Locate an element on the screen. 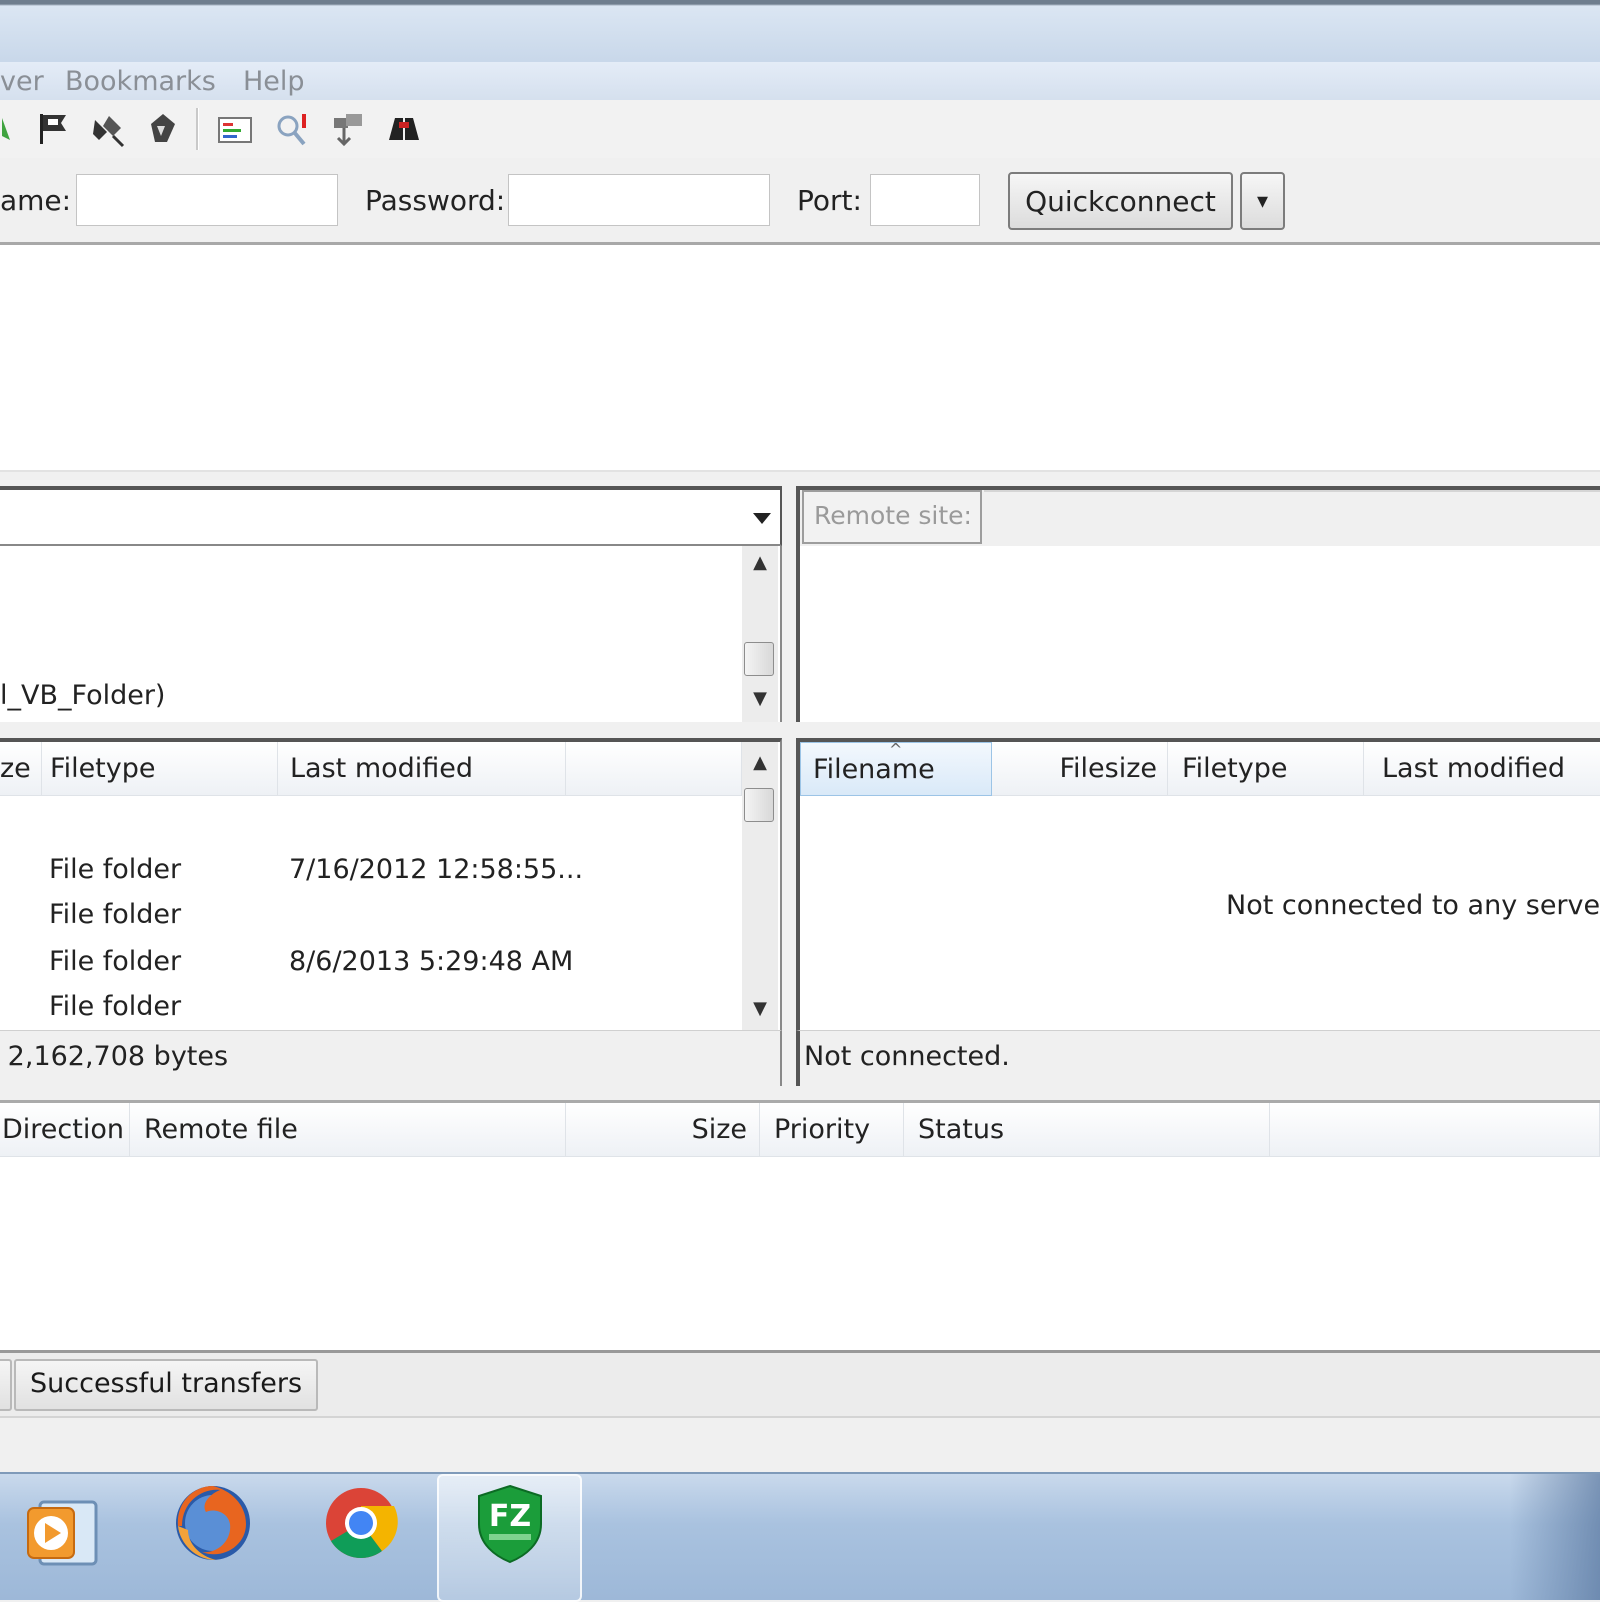  window-titlebar is located at coordinates (800, 31).